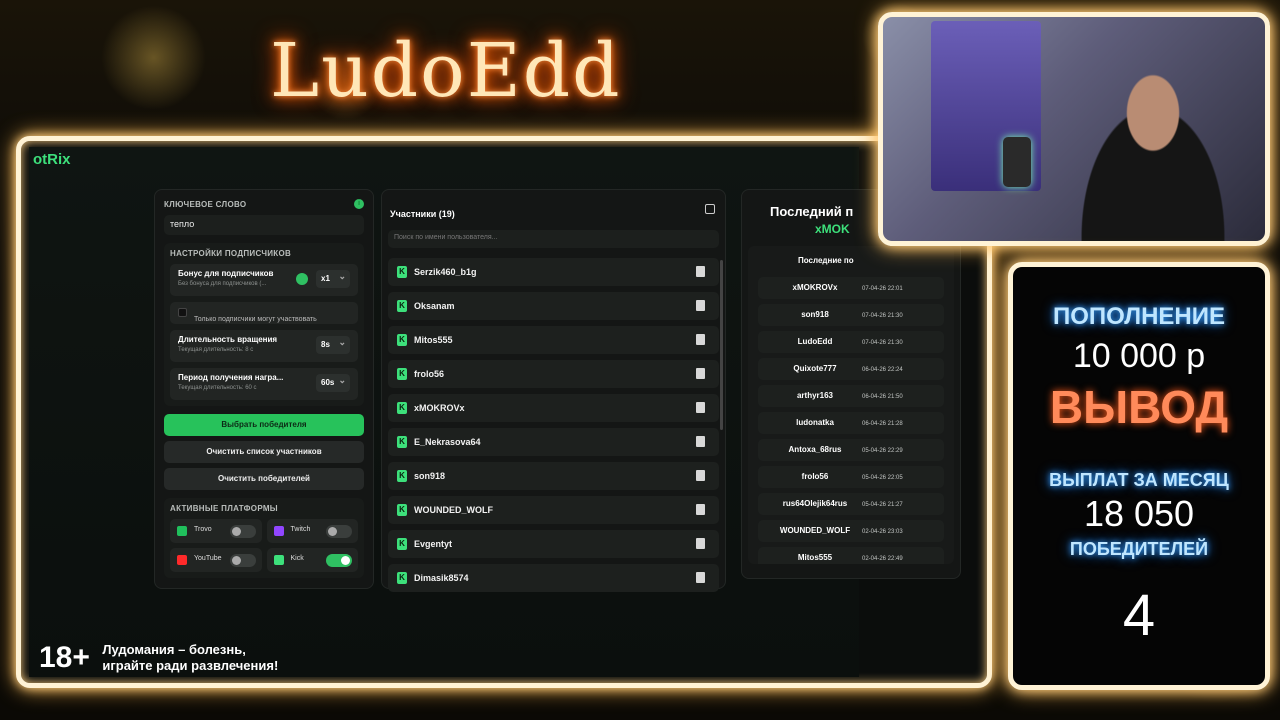 The width and height of the screenshot is (1280, 720). What do you see at coordinates (434, 306) in the screenshot?
I see `participant-name: Oksanam` at bounding box center [434, 306].